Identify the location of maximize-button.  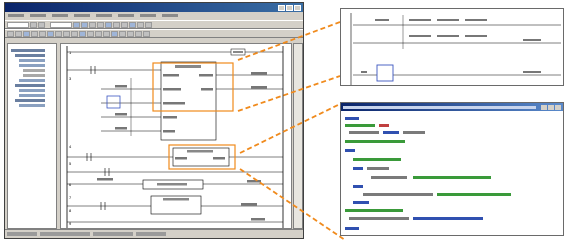
(551, 107).